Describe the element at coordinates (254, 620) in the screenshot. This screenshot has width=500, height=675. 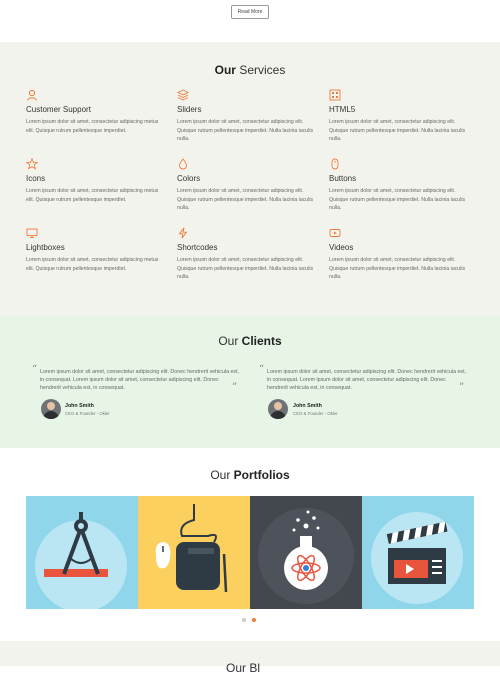
I see `carousel-dot-active` at that location.